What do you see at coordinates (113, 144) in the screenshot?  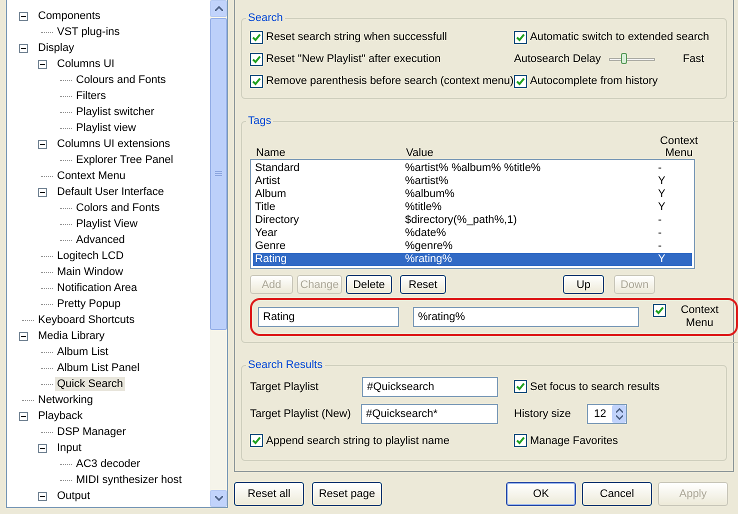 I see `tree-item: Columns UI extensions` at bounding box center [113, 144].